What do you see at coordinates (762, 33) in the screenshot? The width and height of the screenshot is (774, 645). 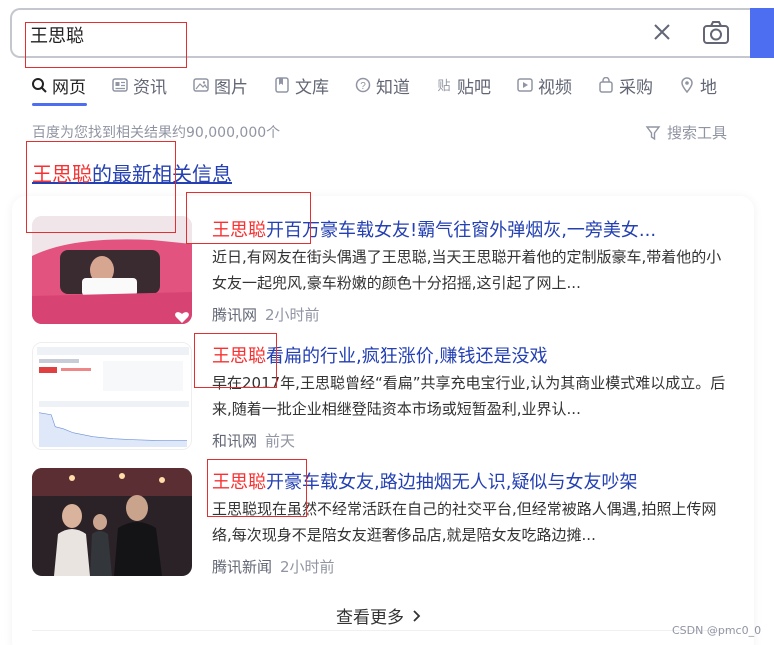 I see `search-button` at bounding box center [762, 33].